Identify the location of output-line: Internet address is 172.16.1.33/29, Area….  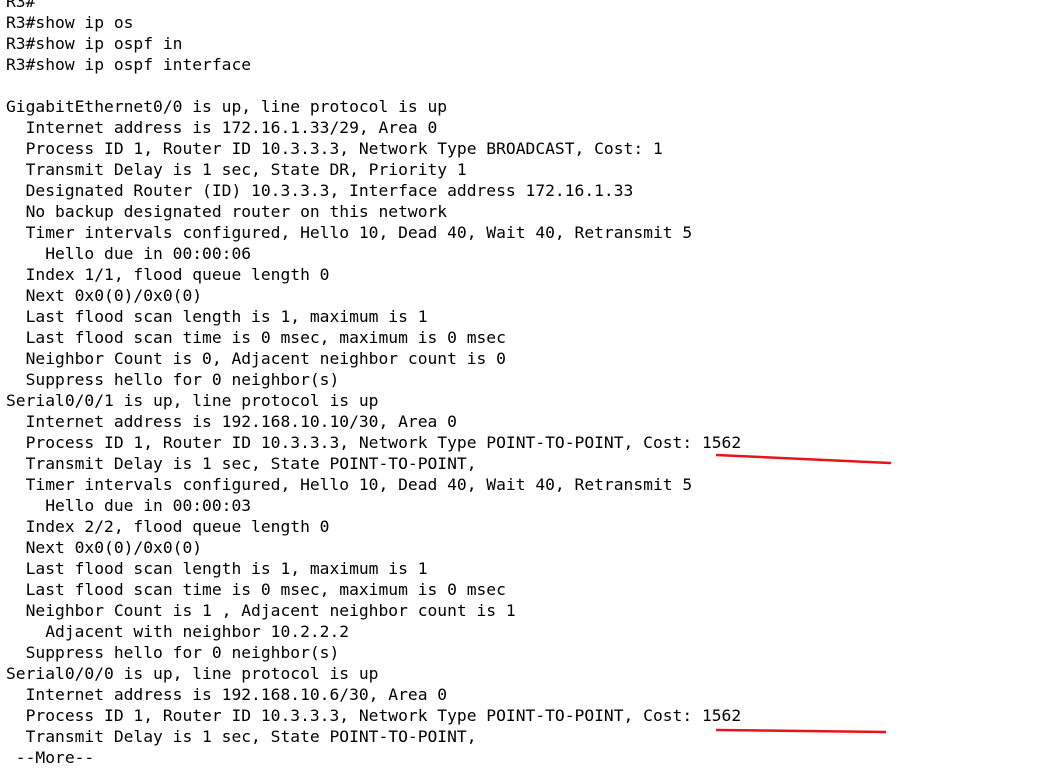
(222, 127).